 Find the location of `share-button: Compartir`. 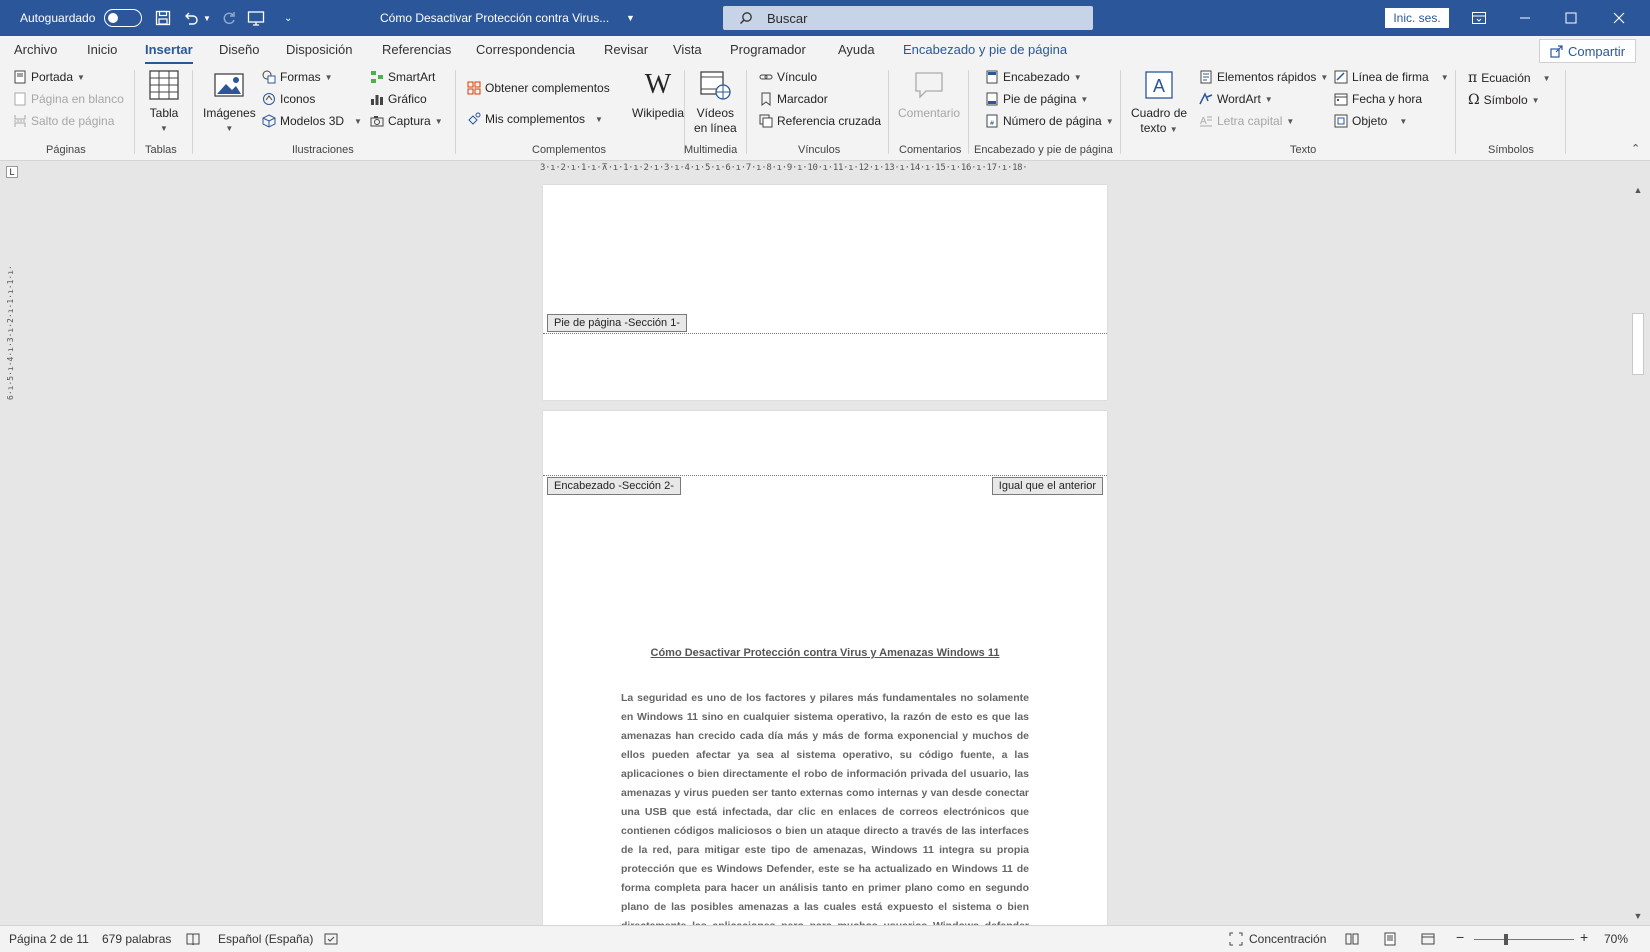

share-button: Compartir is located at coordinates (1587, 51).